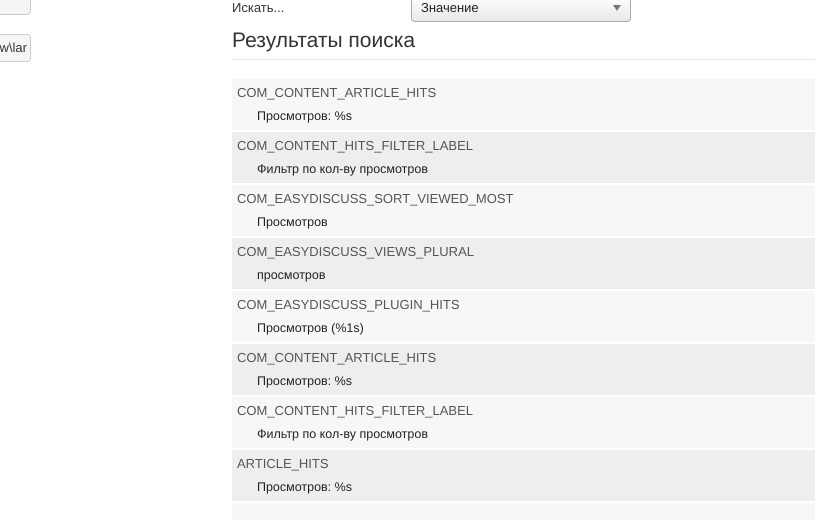 This screenshot has height=520, width=840. Describe the element at coordinates (324, 41) in the screenshot. I see `results-heading: Результаты поиска` at that location.